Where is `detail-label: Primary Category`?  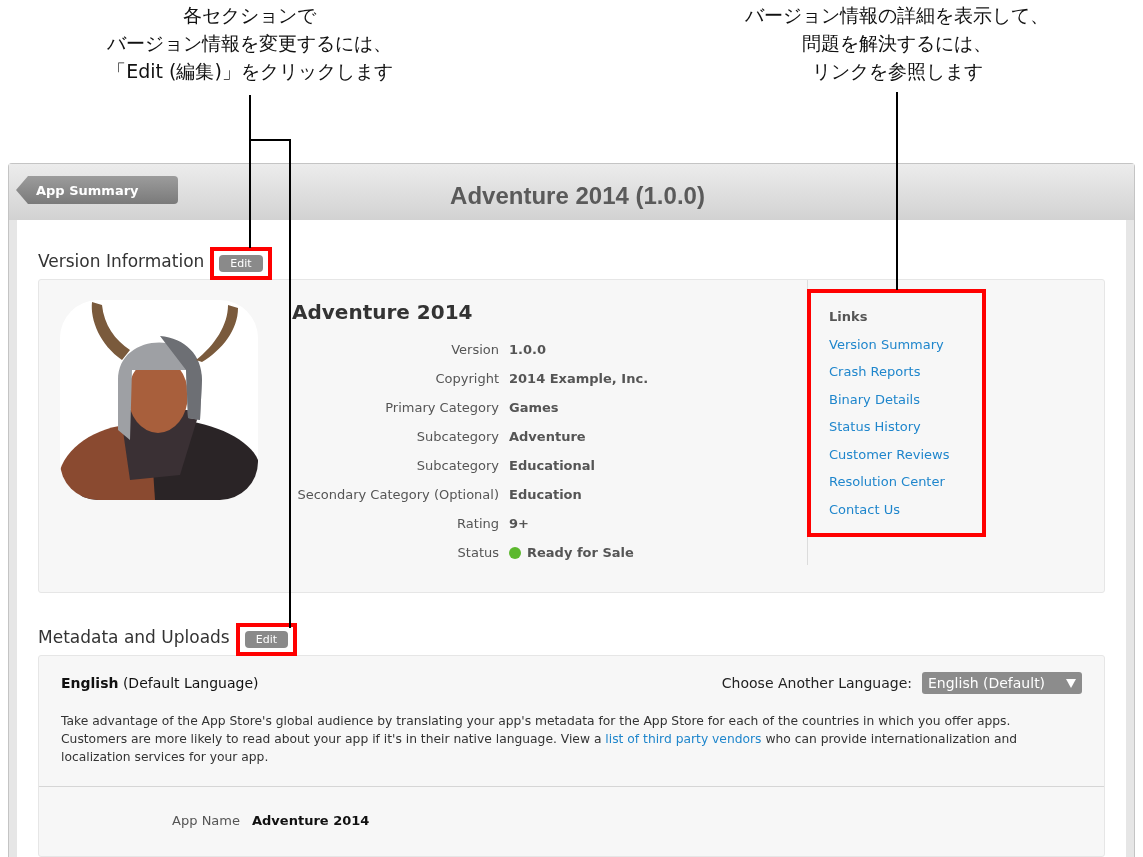 detail-label: Primary Category is located at coordinates (441, 408).